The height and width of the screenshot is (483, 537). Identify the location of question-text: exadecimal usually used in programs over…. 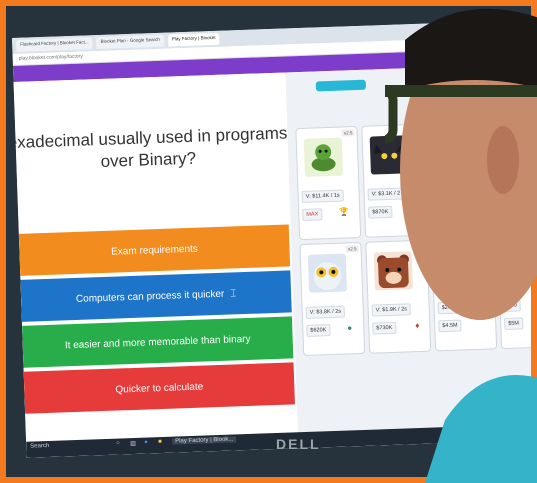
(150, 147).